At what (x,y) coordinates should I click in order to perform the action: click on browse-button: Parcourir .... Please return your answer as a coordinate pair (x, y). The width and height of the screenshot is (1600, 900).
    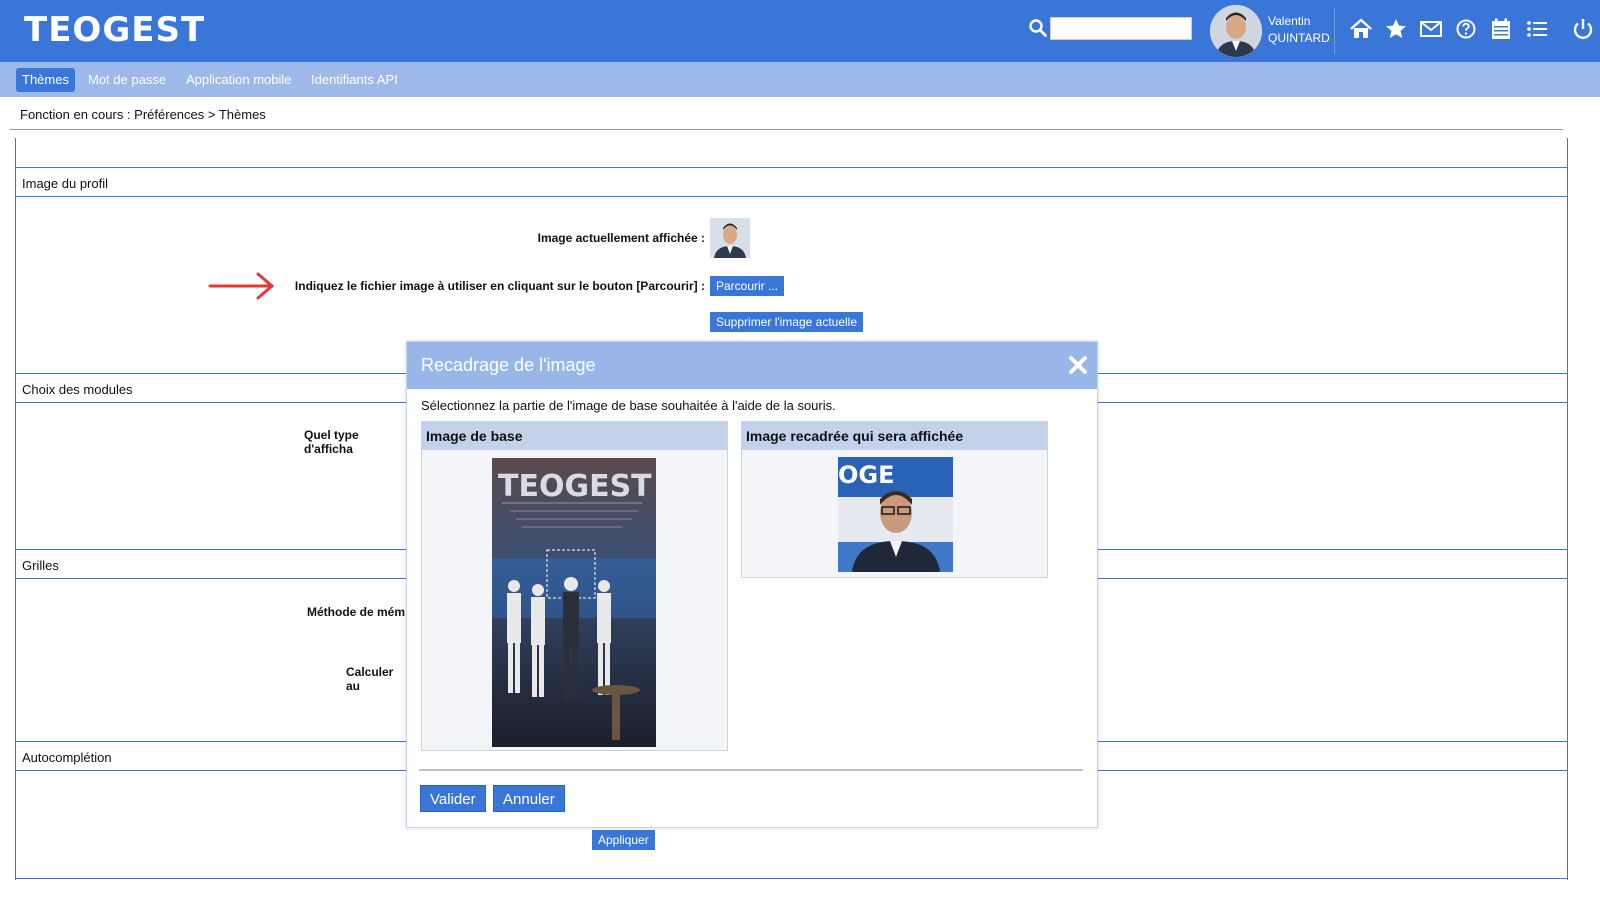
    Looking at the image, I should click on (747, 286).